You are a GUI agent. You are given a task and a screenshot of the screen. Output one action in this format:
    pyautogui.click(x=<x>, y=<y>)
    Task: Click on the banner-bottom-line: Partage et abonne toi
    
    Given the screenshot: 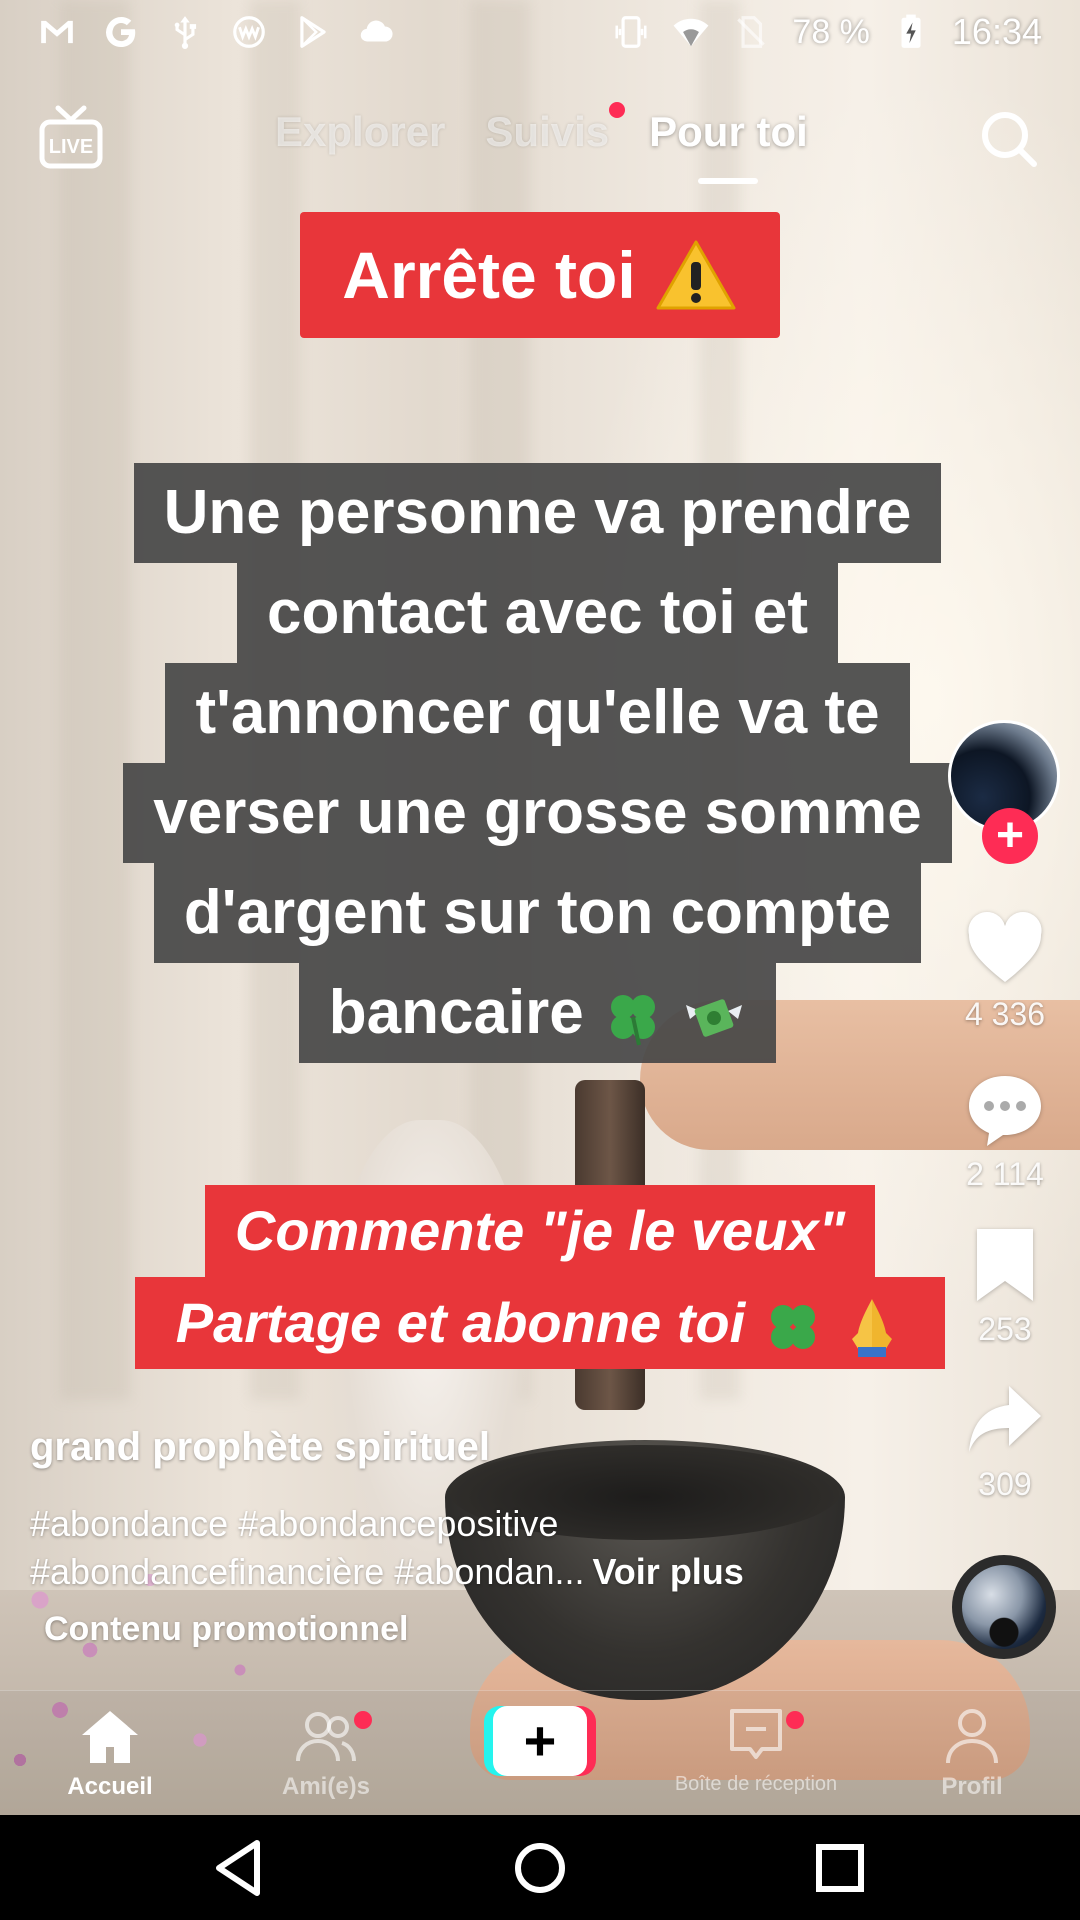 What is the action you would take?
    pyautogui.click(x=460, y=1322)
    